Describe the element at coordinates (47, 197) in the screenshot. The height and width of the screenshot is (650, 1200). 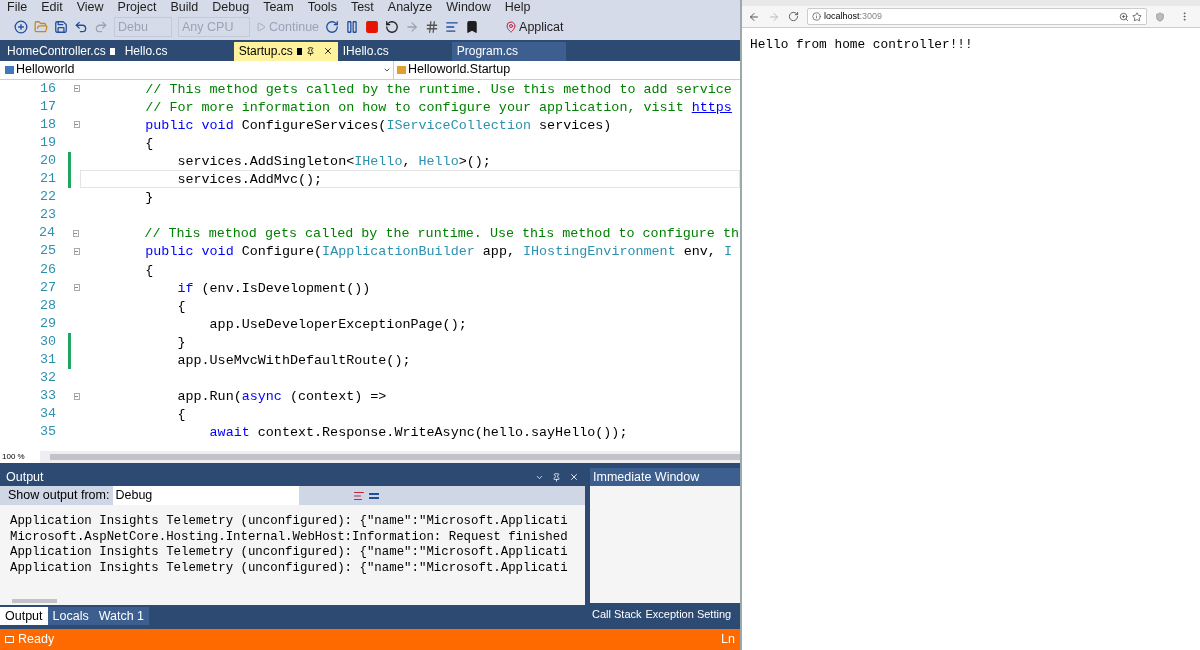
I see `line-number: 22` at that location.